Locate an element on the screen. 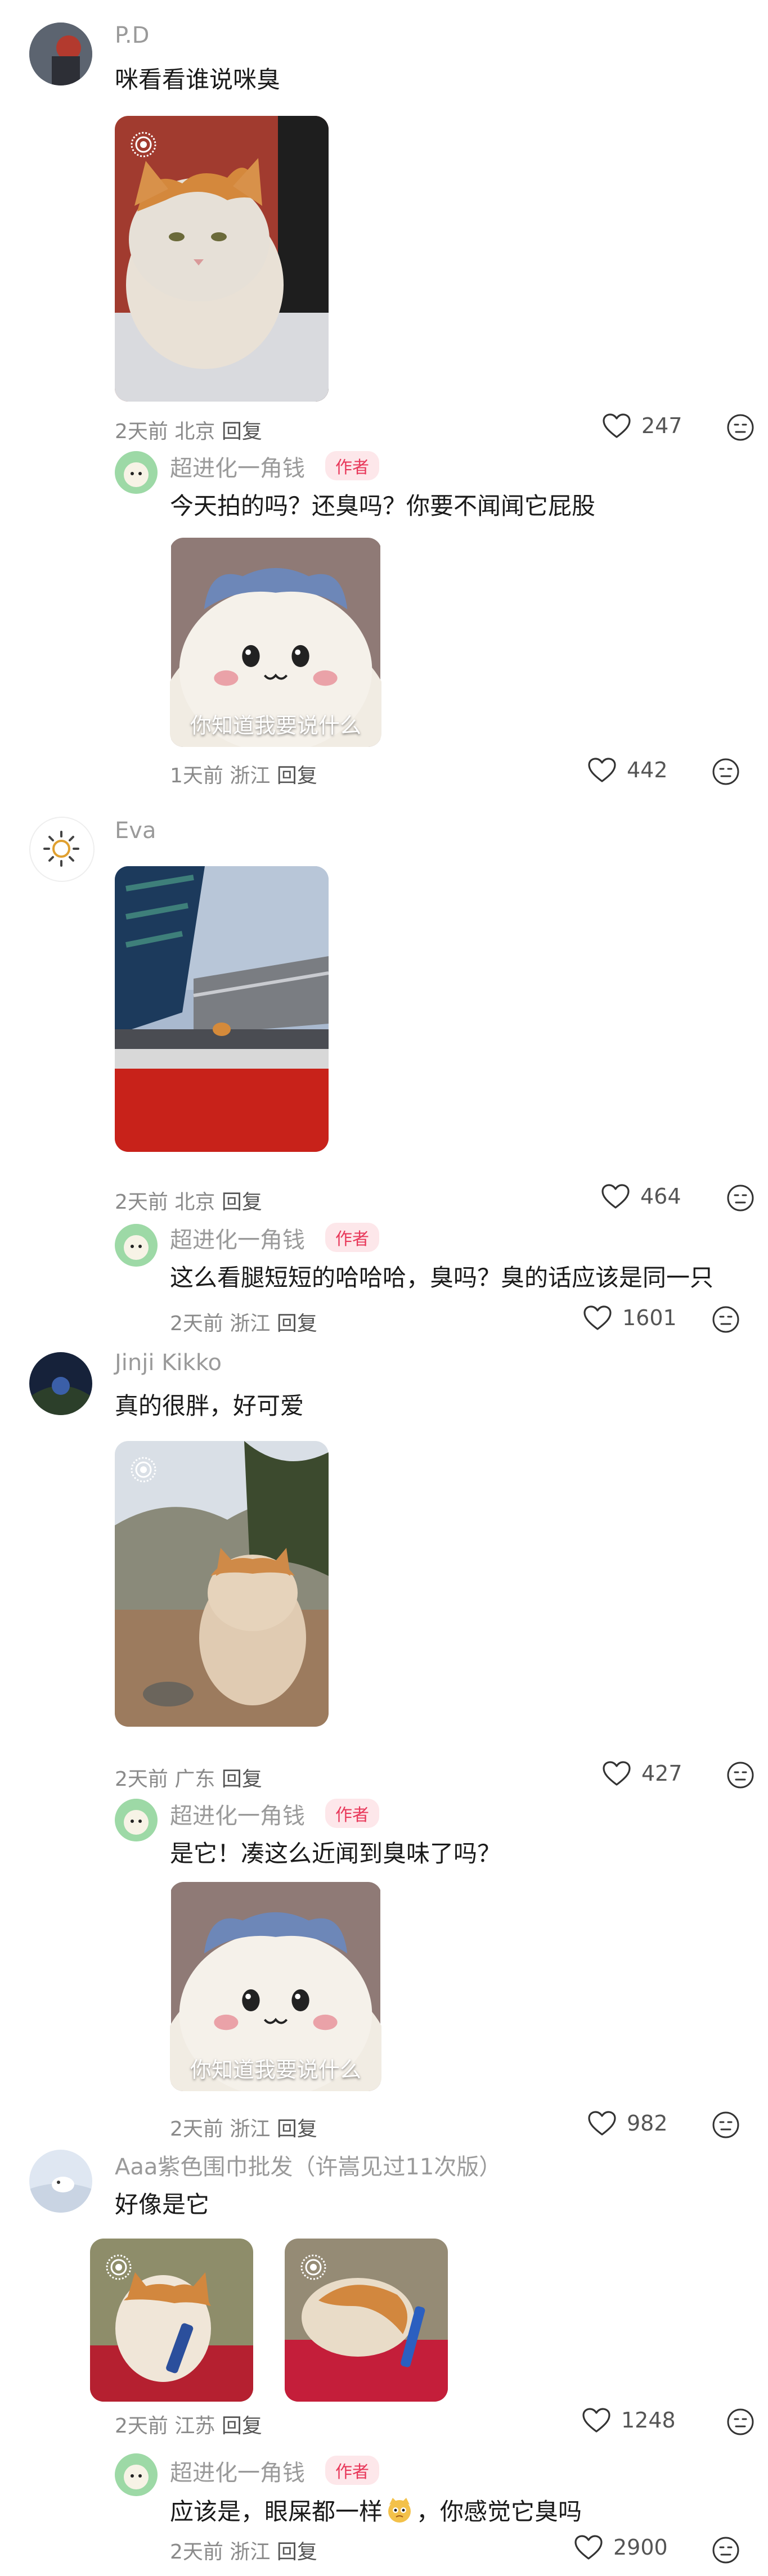  like-count: 247 is located at coordinates (661, 425).